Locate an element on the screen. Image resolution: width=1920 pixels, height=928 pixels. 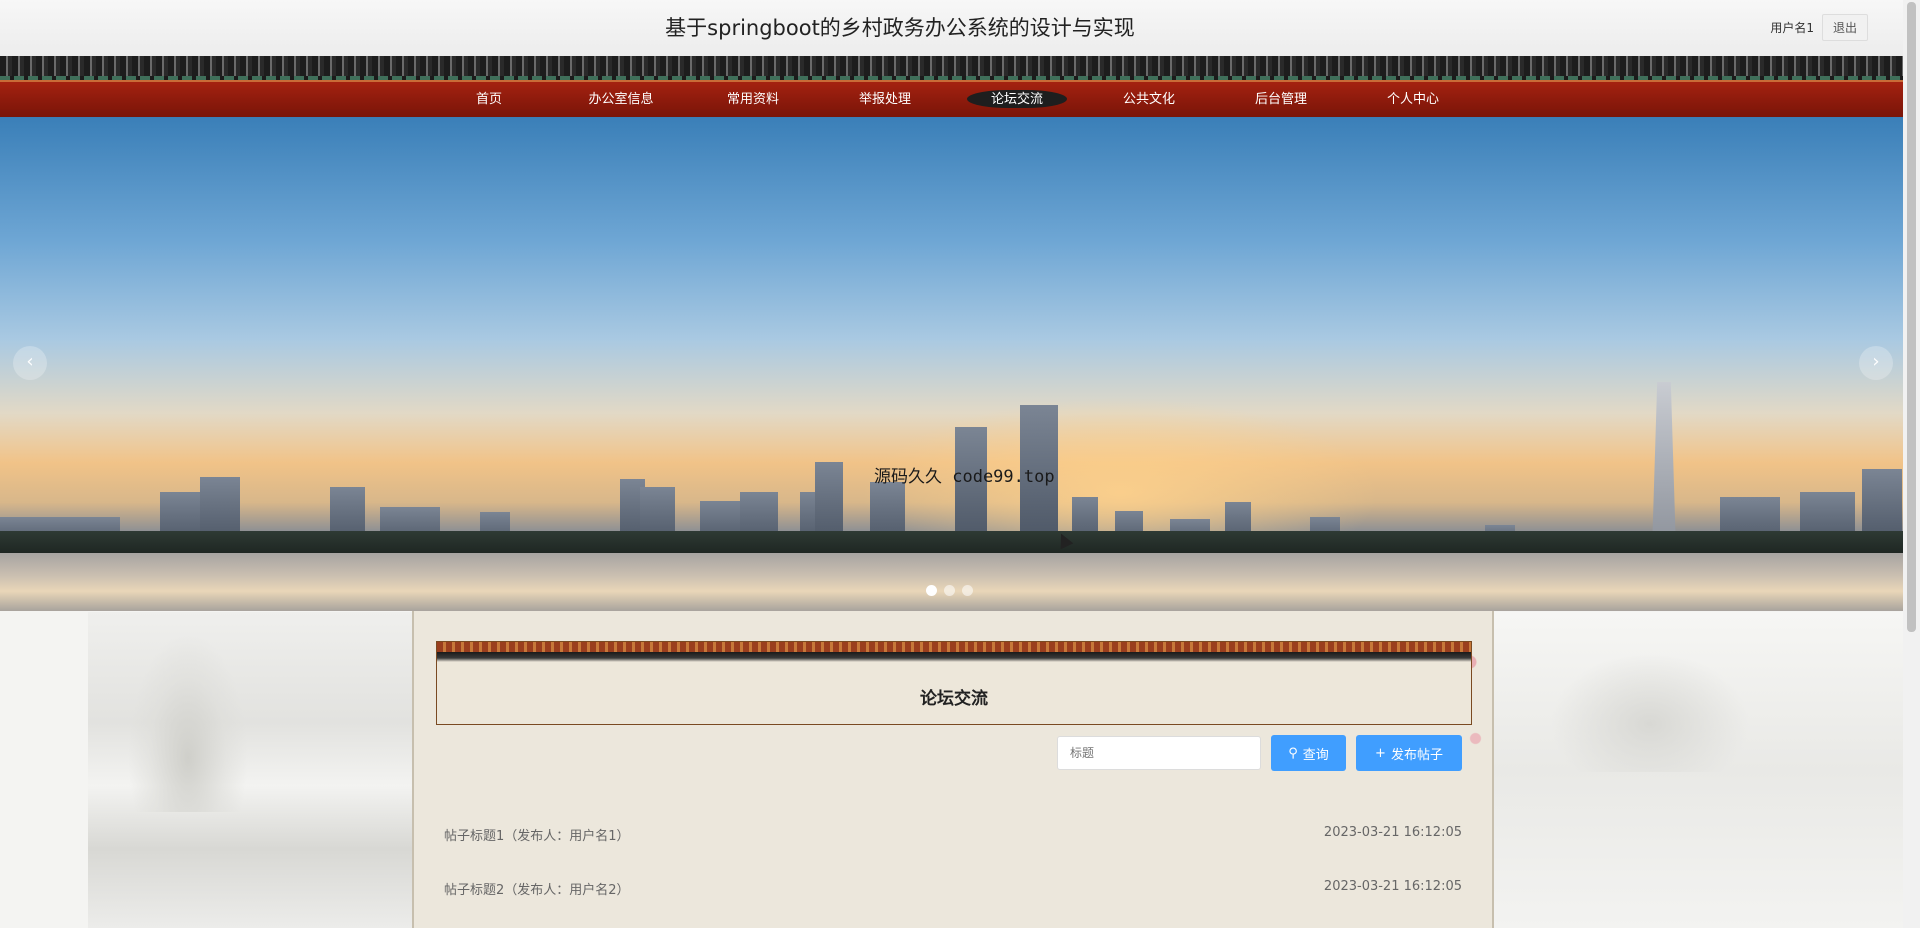
carousel-indicators is located at coordinates (949, 590).